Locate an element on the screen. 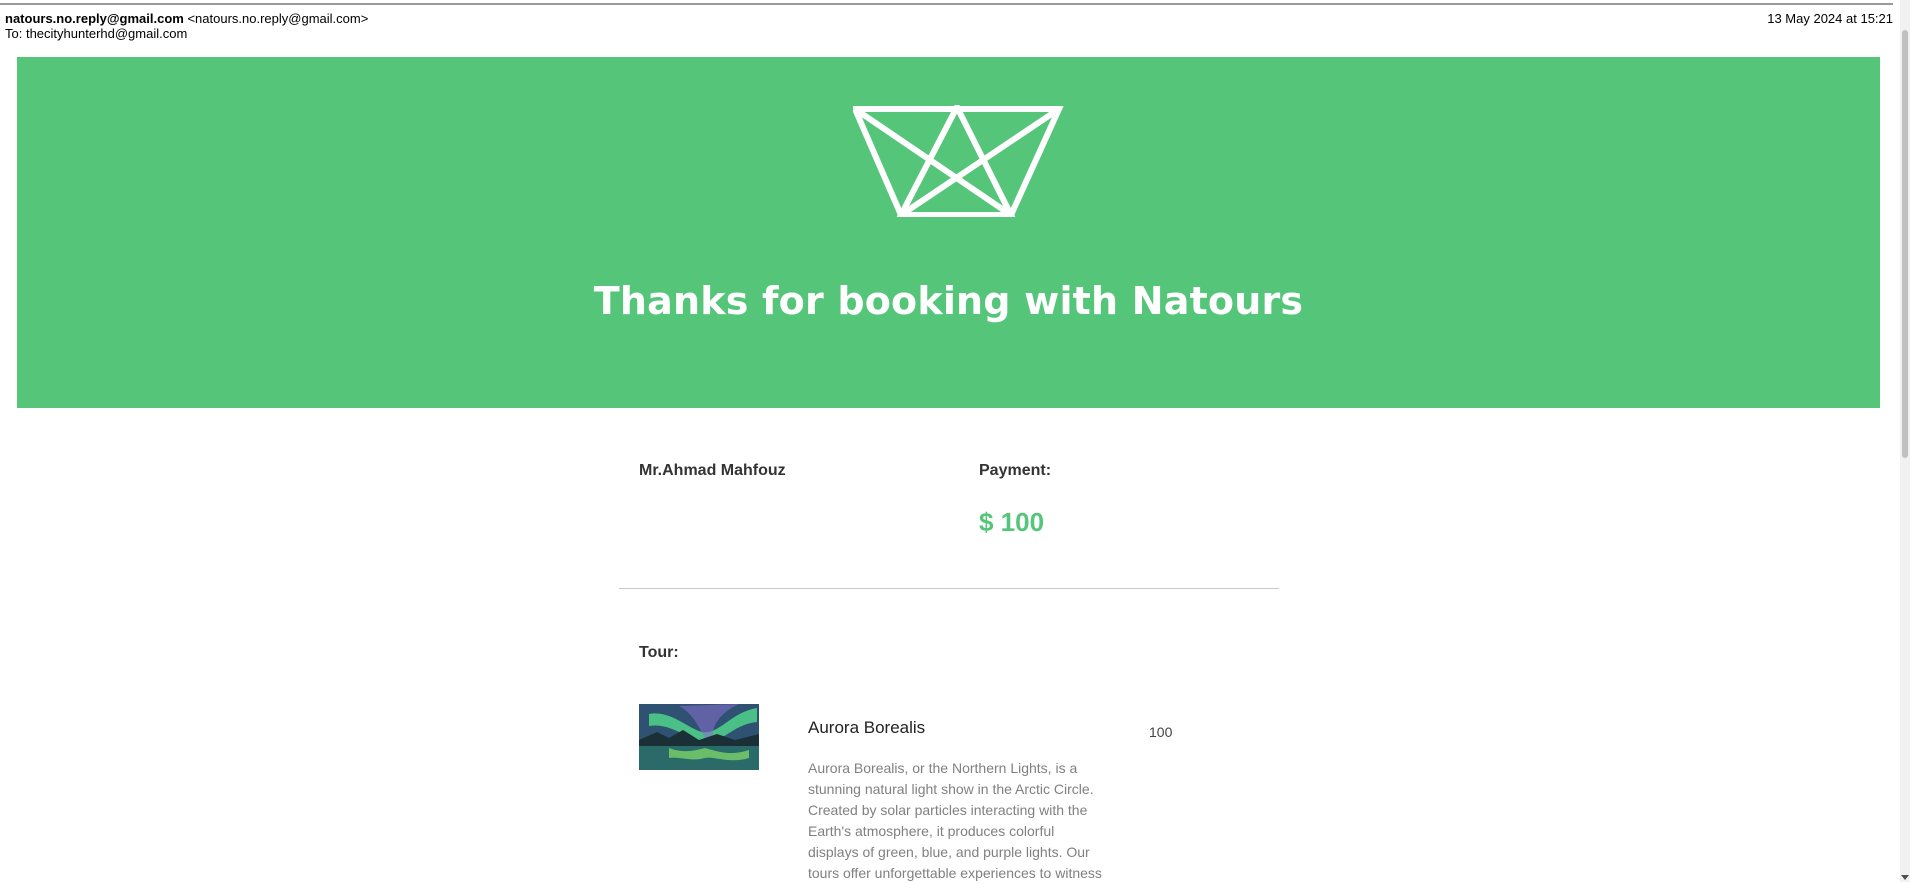  recipient-line: To: thecityhunterhd@gmail.com is located at coordinates (186, 33).